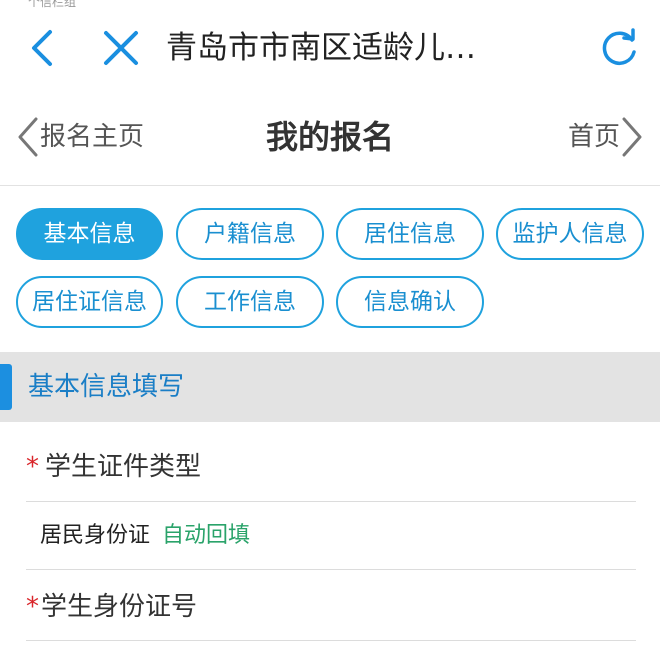  What do you see at coordinates (331, 467) in the screenshot?
I see `id-type-label: * 学生证件类型` at bounding box center [331, 467].